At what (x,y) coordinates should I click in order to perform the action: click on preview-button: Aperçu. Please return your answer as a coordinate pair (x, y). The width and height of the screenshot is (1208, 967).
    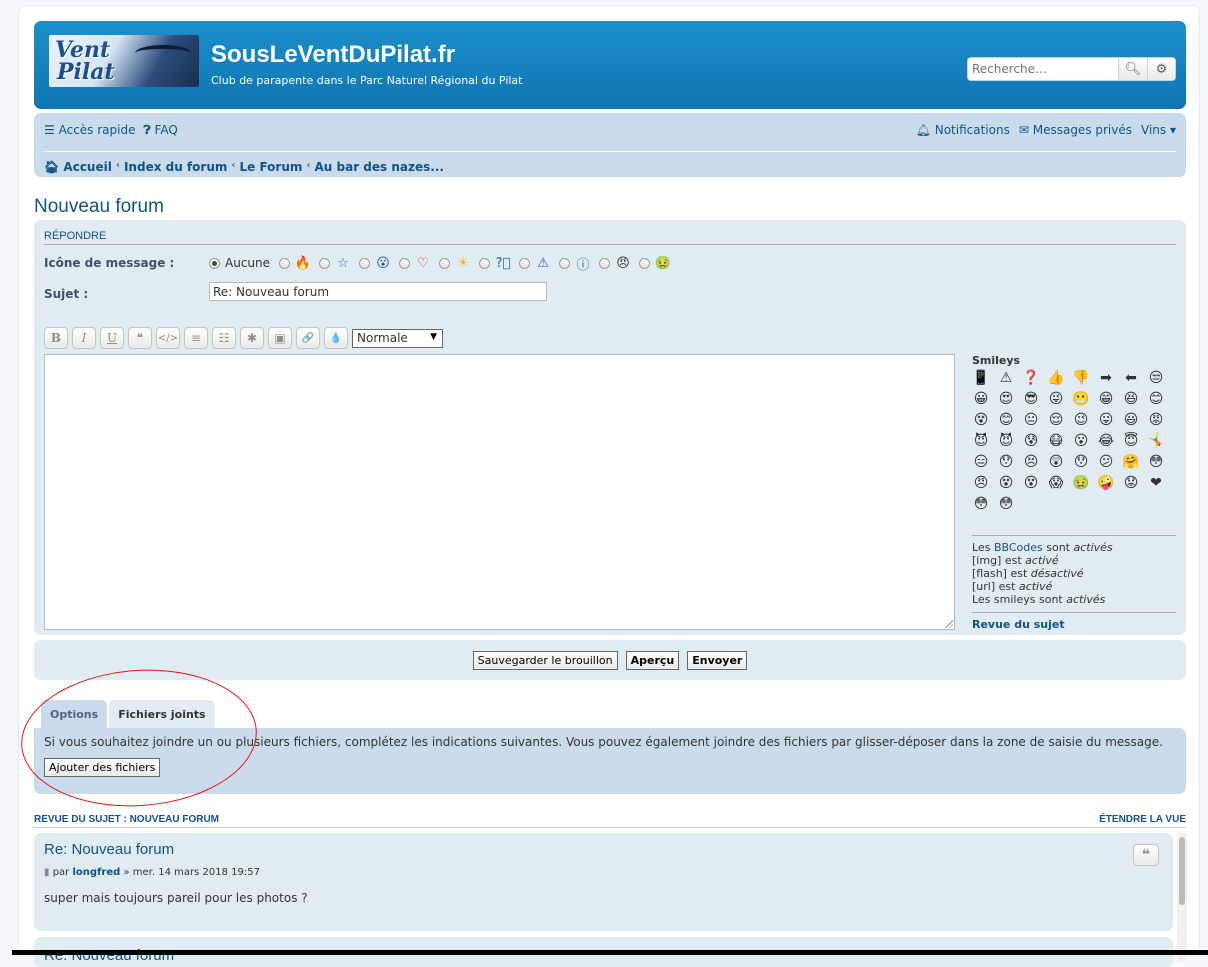
    Looking at the image, I should click on (652, 660).